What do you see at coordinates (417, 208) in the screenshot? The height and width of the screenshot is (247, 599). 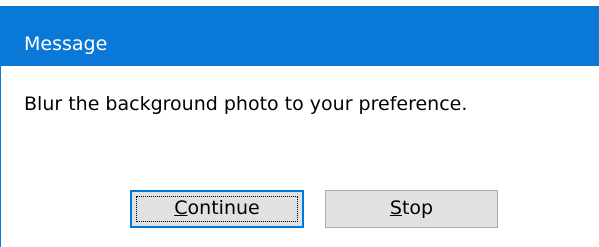 I see `stop-label-rest: top` at bounding box center [417, 208].